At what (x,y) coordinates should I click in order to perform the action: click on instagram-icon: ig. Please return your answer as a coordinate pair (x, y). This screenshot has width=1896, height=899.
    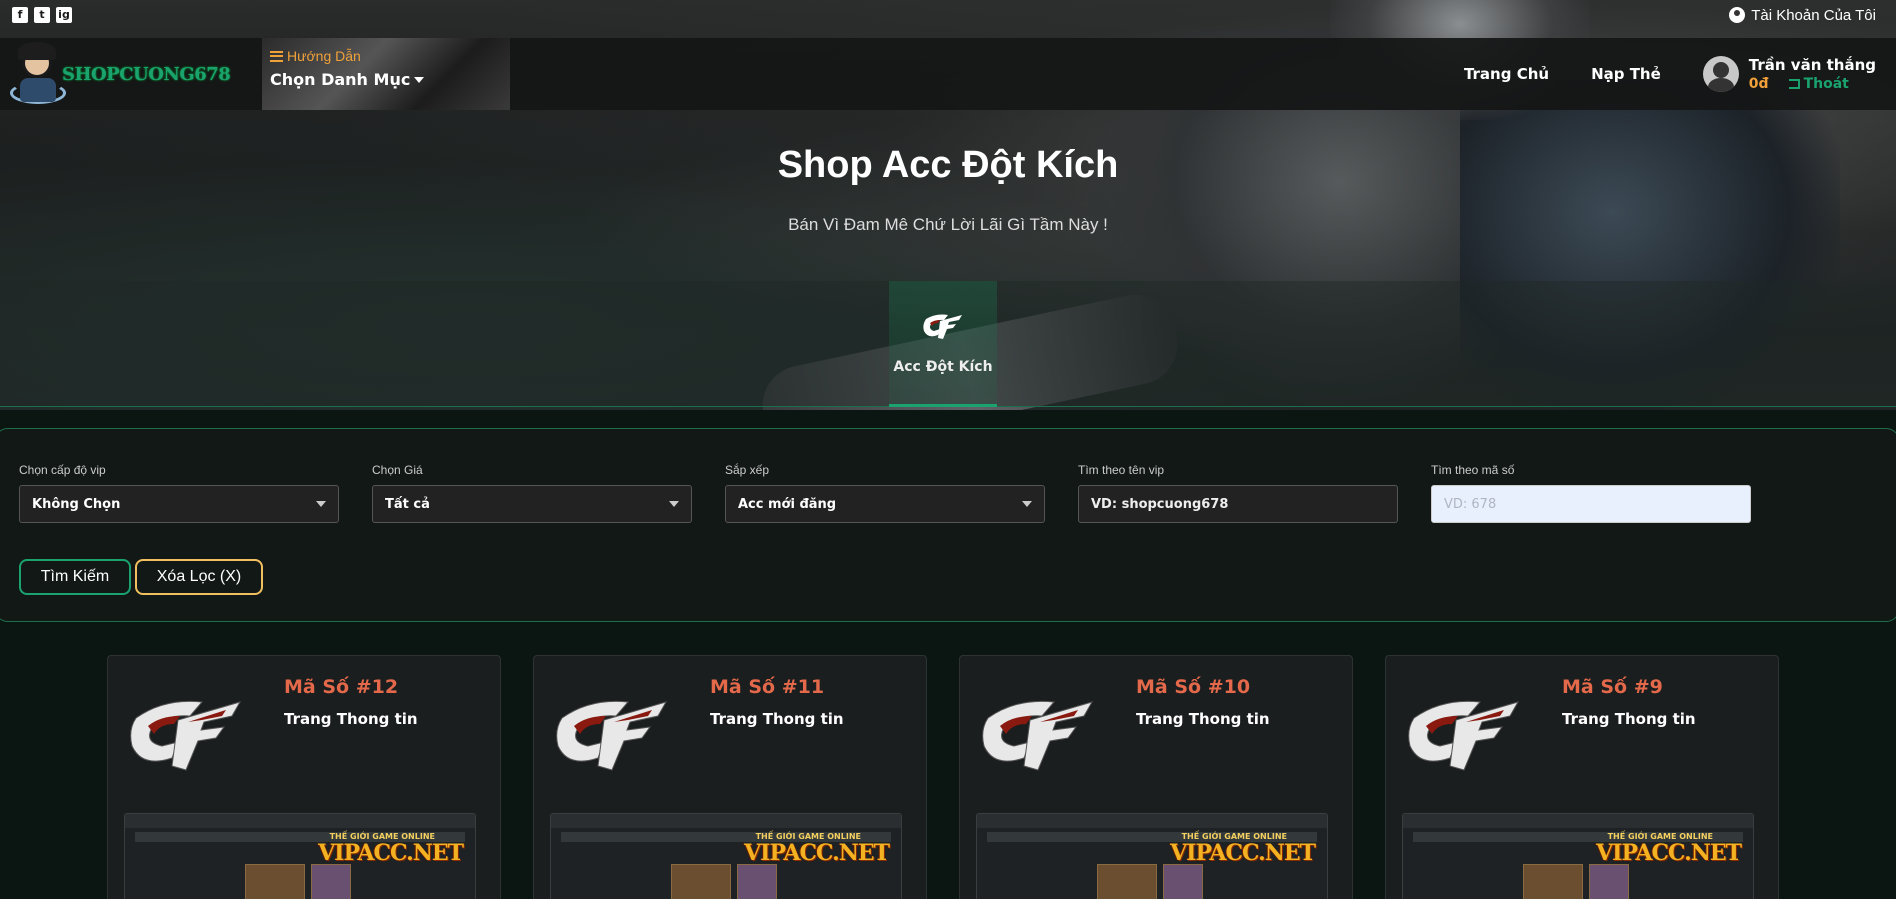
    Looking at the image, I should click on (64, 15).